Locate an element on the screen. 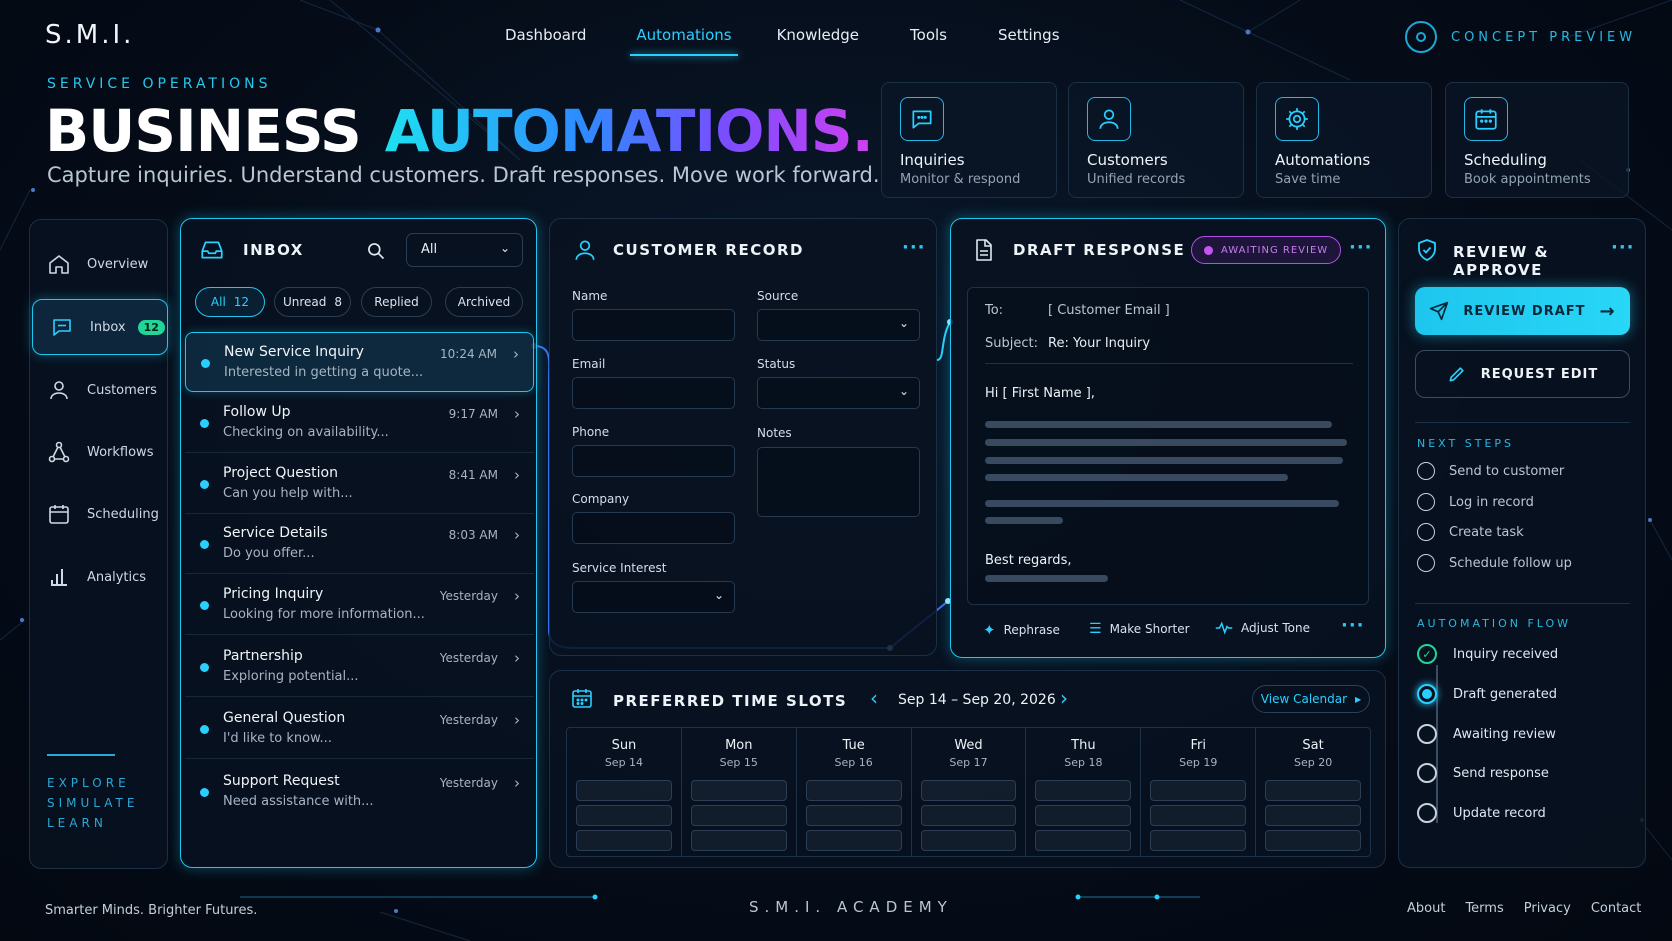 This screenshot has width=1672, height=941. company-label: Company is located at coordinates (601, 499).